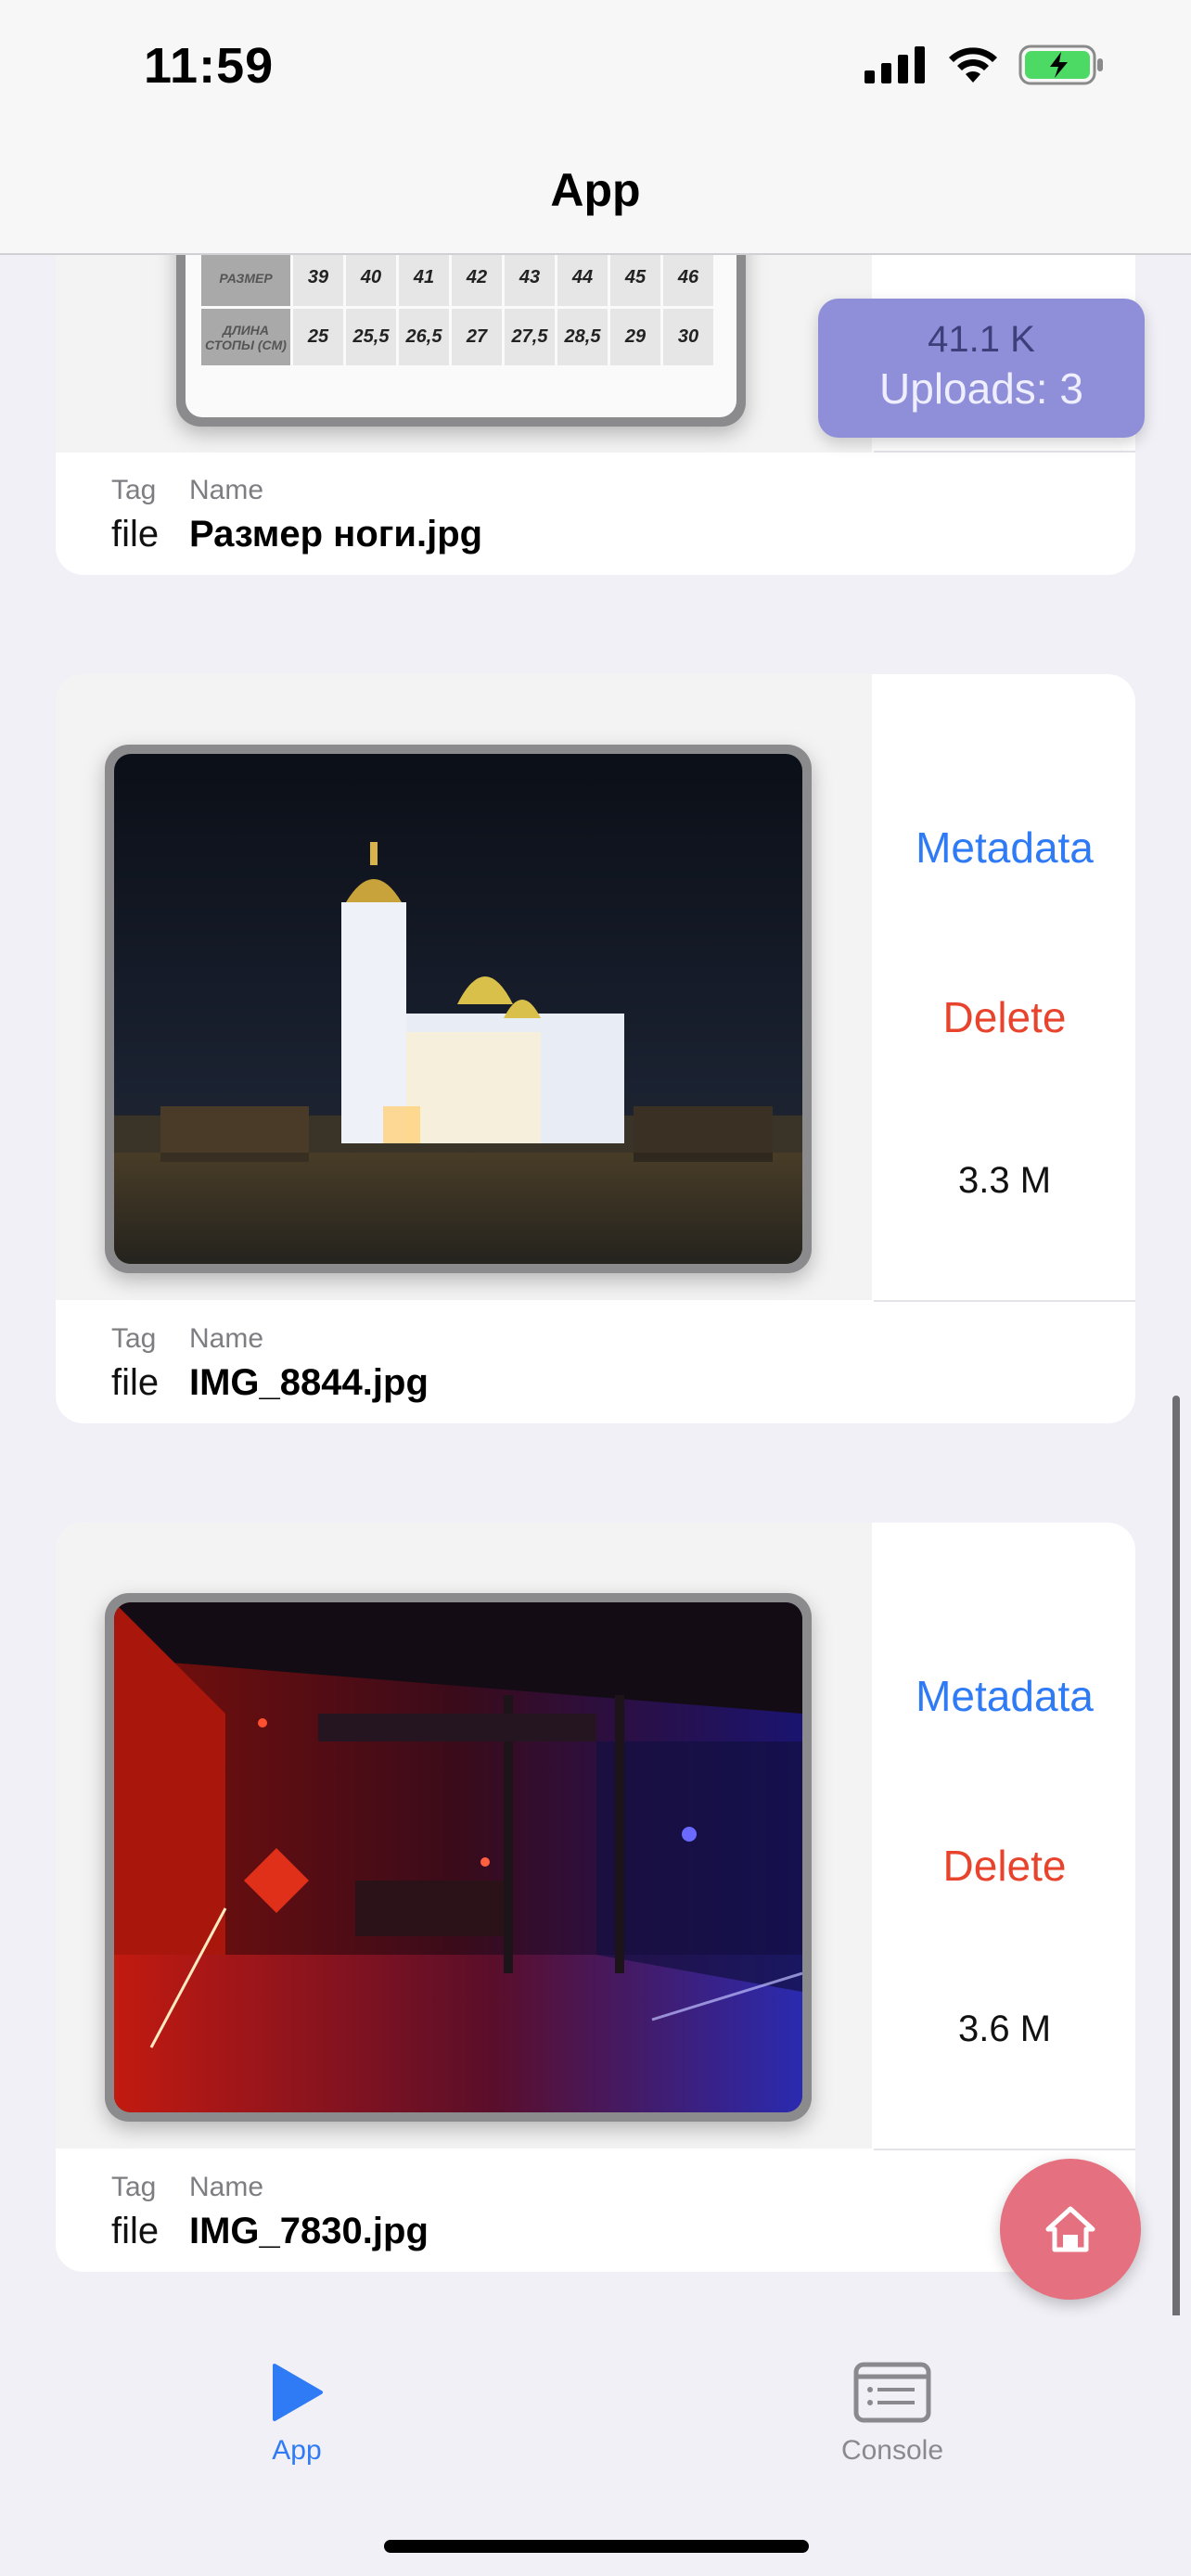 This screenshot has width=1191, height=2576. I want to click on file-size: 3.3 M, so click(1004, 1180).